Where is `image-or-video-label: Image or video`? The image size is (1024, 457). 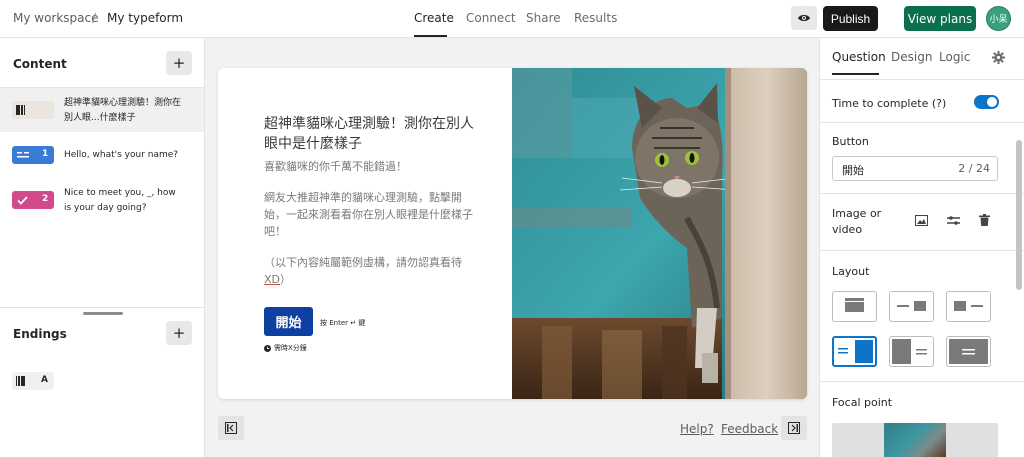
image-or-video-label: Image or video is located at coordinates (857, 221).